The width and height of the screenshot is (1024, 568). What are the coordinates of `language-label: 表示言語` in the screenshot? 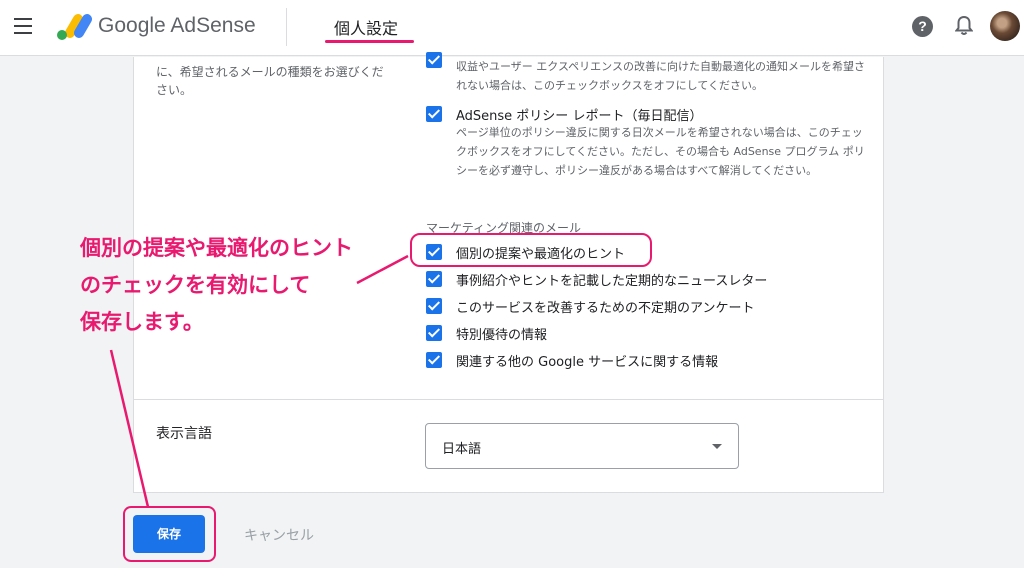 It's located at (184, 434).